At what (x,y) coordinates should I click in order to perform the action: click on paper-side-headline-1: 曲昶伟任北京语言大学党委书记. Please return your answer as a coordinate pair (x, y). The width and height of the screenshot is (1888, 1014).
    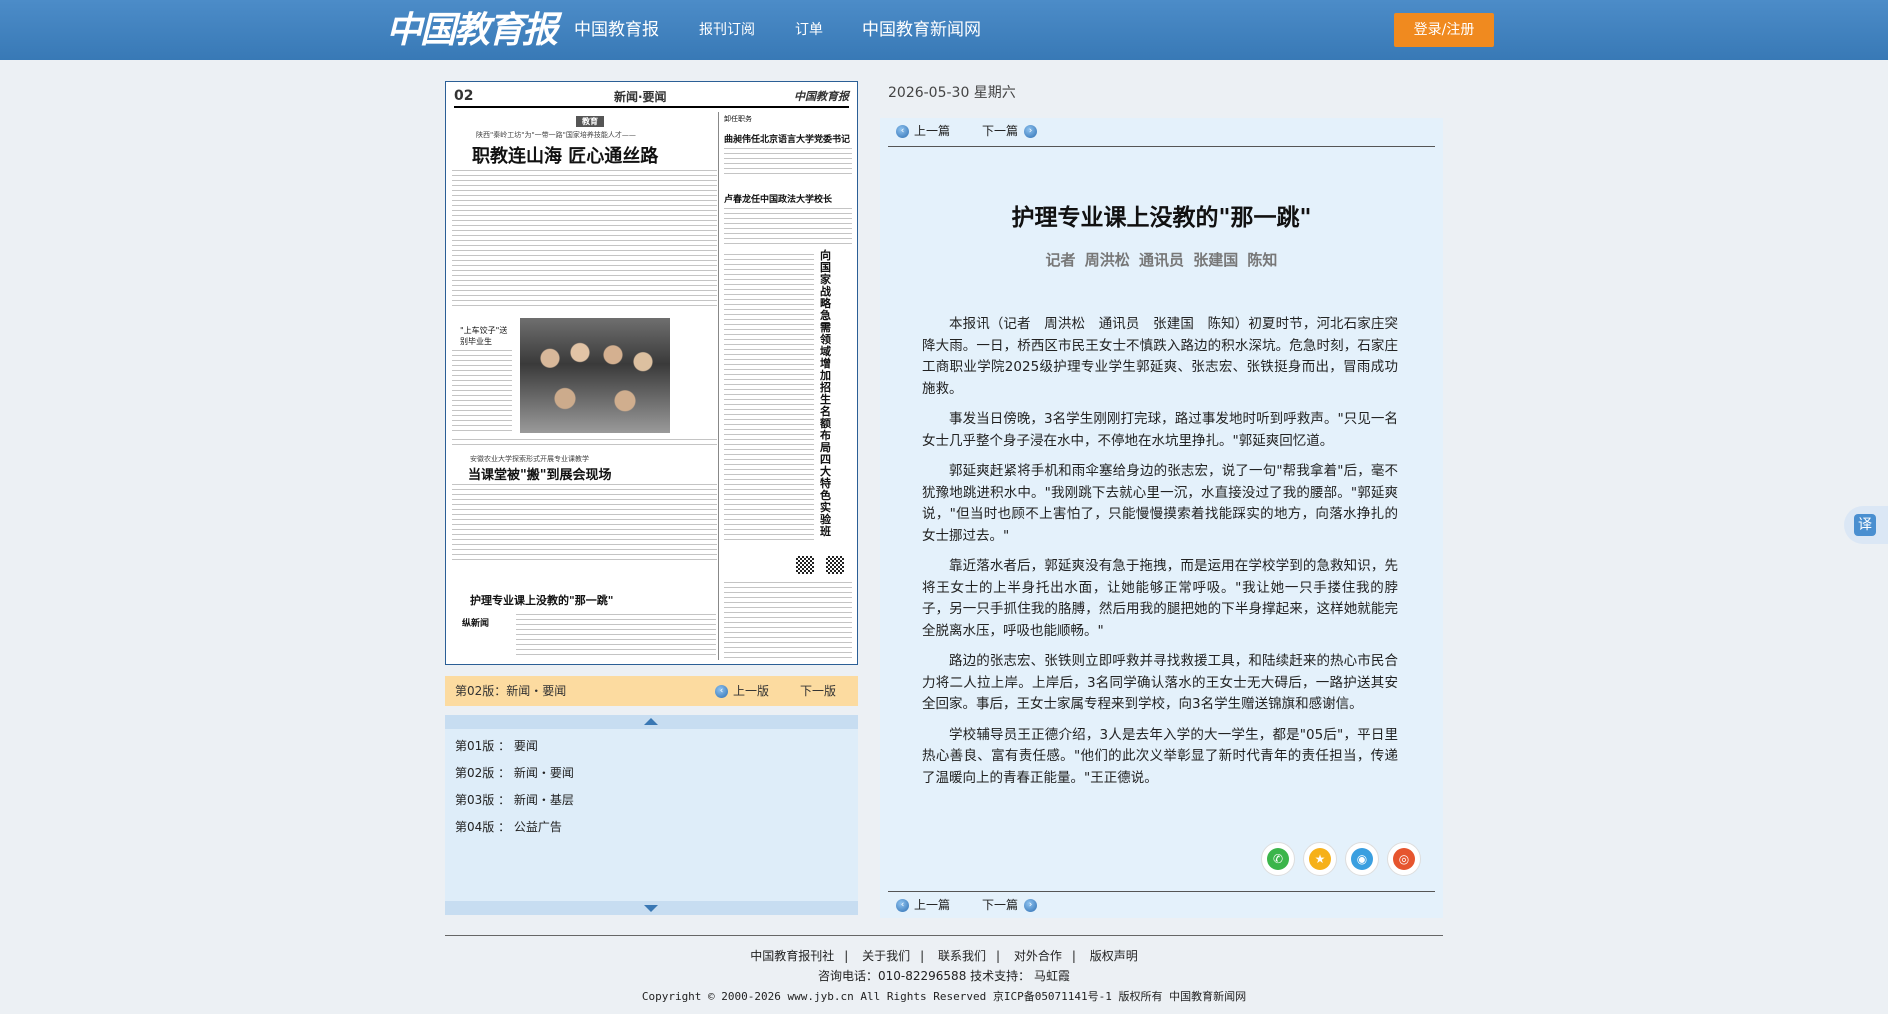
    Looking at the image, I should click on (787, 138).